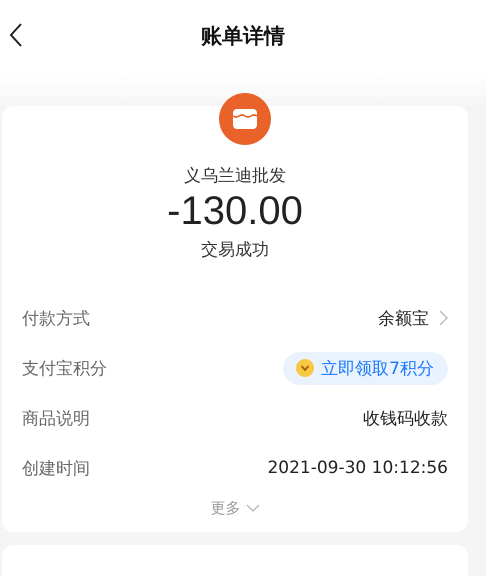  What do you see at coordinates (405, 419) in the screenshot?
I see `row-value: 收钱码收款` at bounding box center [405, 419].